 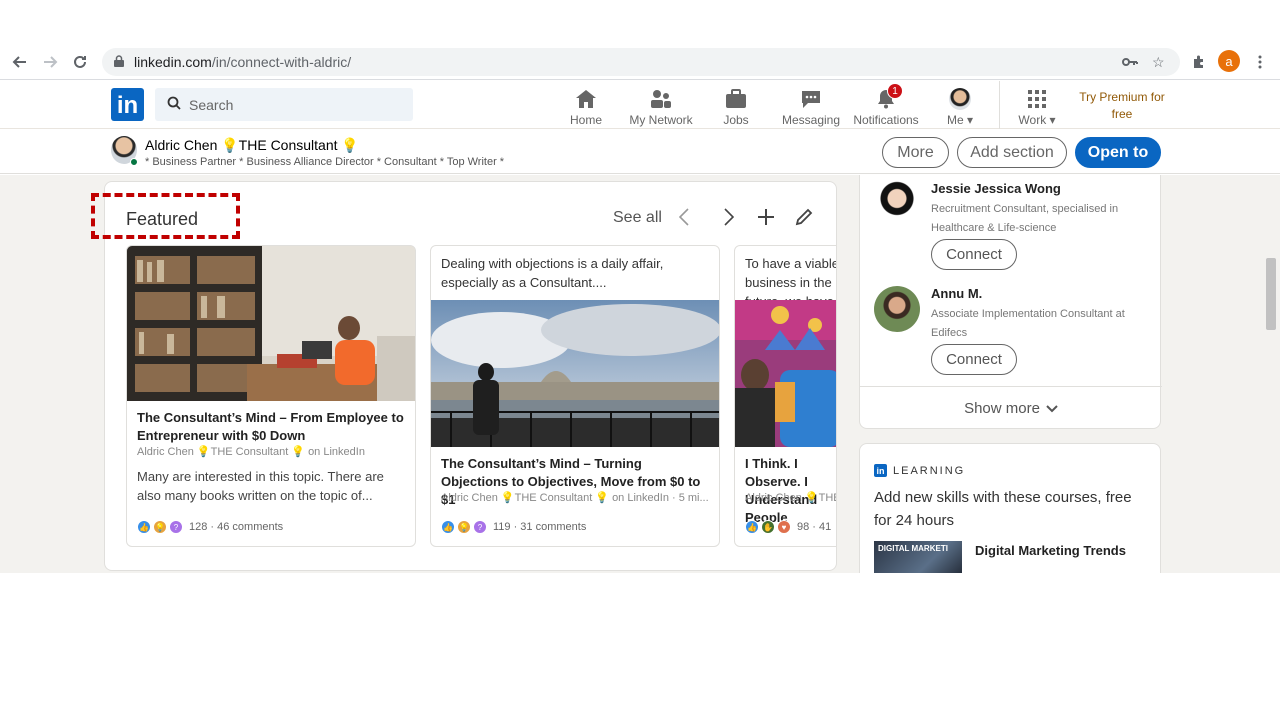 I want to click on search-placeholder: Search, so click(x=211, y=104).